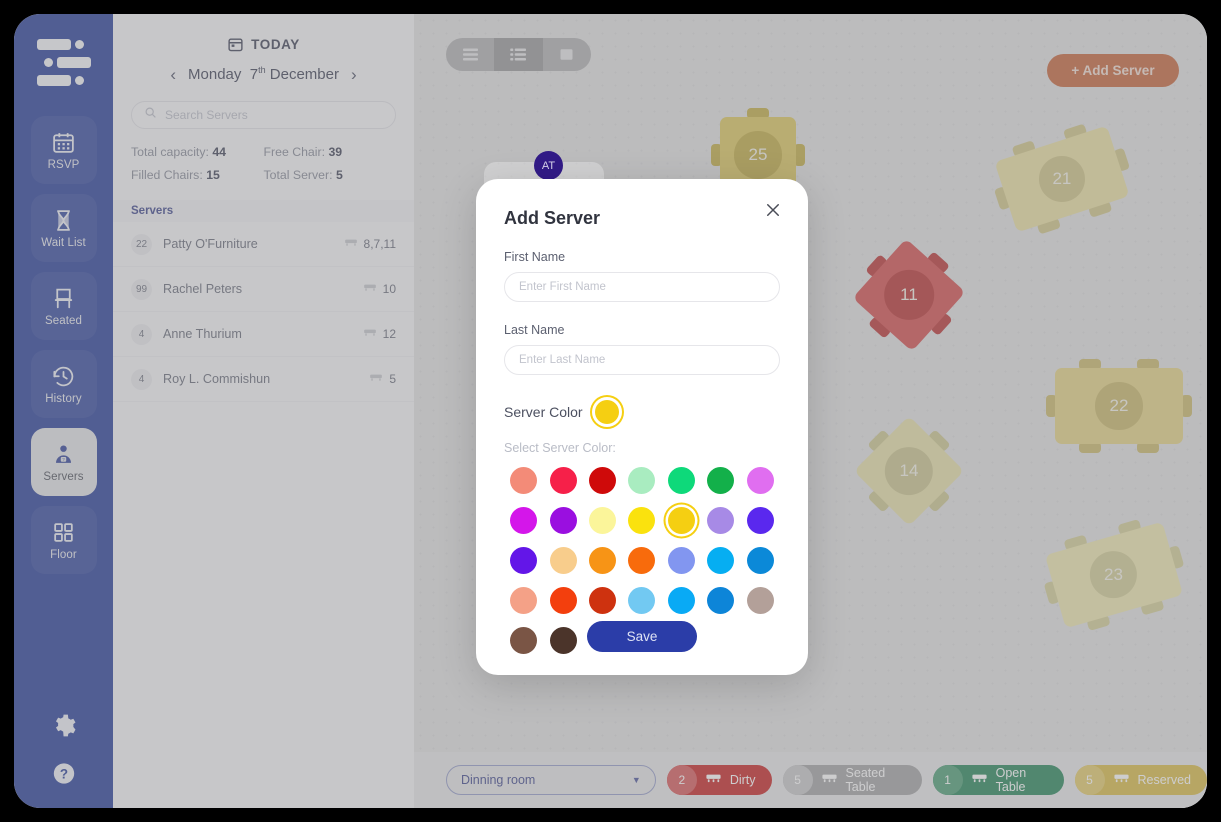 The height and width of the screenshot is (822, 1221). What do you see at coordinates (535, 257) in the screenshot?
I see `first-name-label: First Name` at bounding box center [535, 257].